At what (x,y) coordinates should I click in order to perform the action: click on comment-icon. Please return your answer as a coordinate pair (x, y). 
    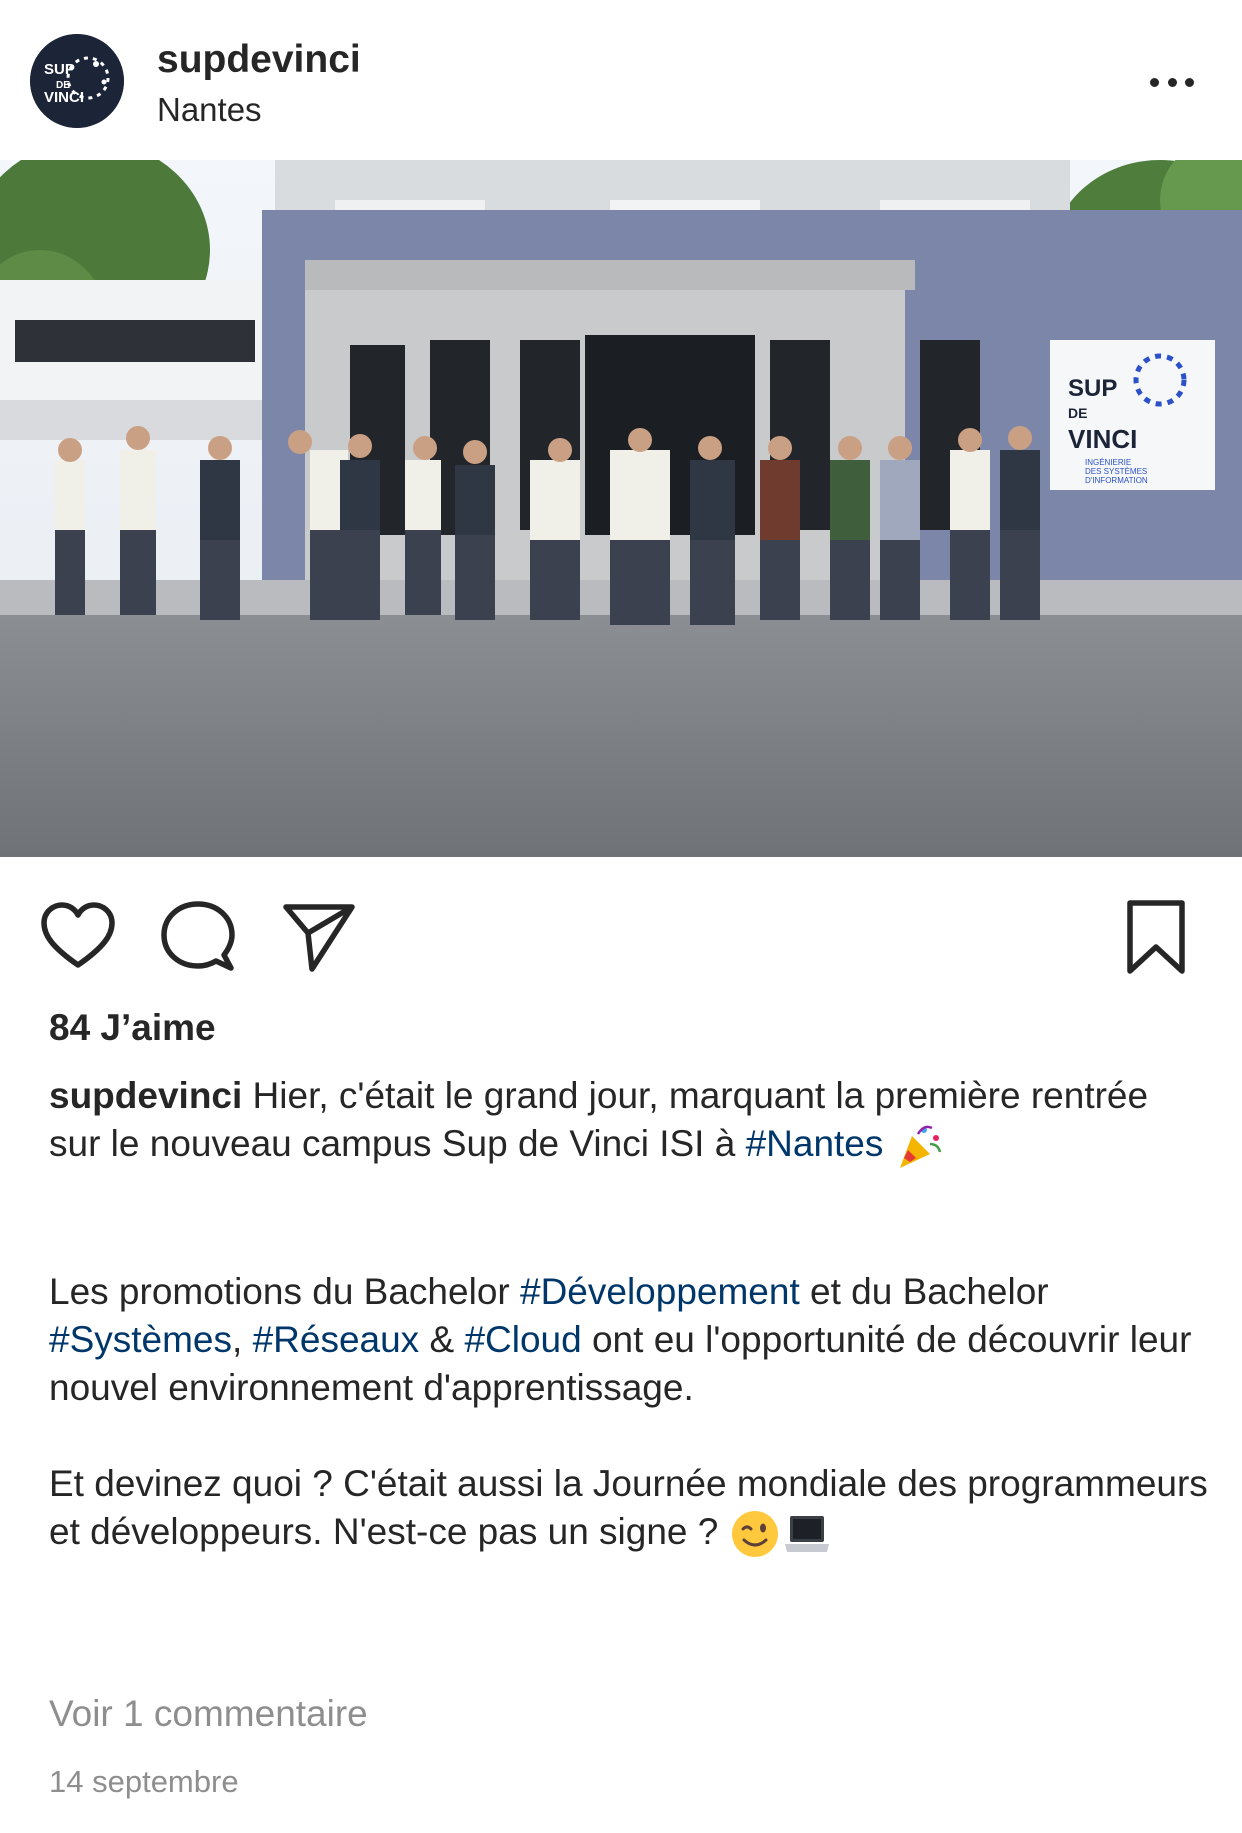
    Looking at the image, I should click on (198, 936).